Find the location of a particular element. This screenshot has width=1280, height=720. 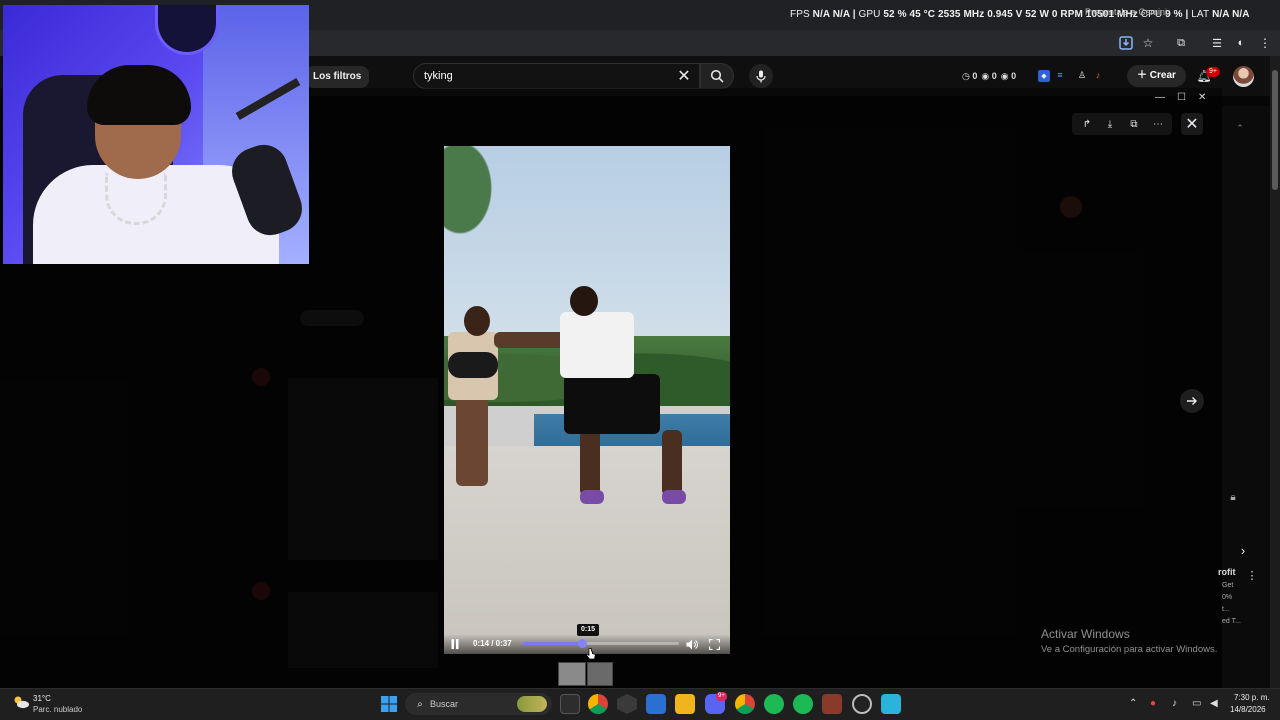

lock-icon: 🔒︎ is located at coordinates (1233, 497).